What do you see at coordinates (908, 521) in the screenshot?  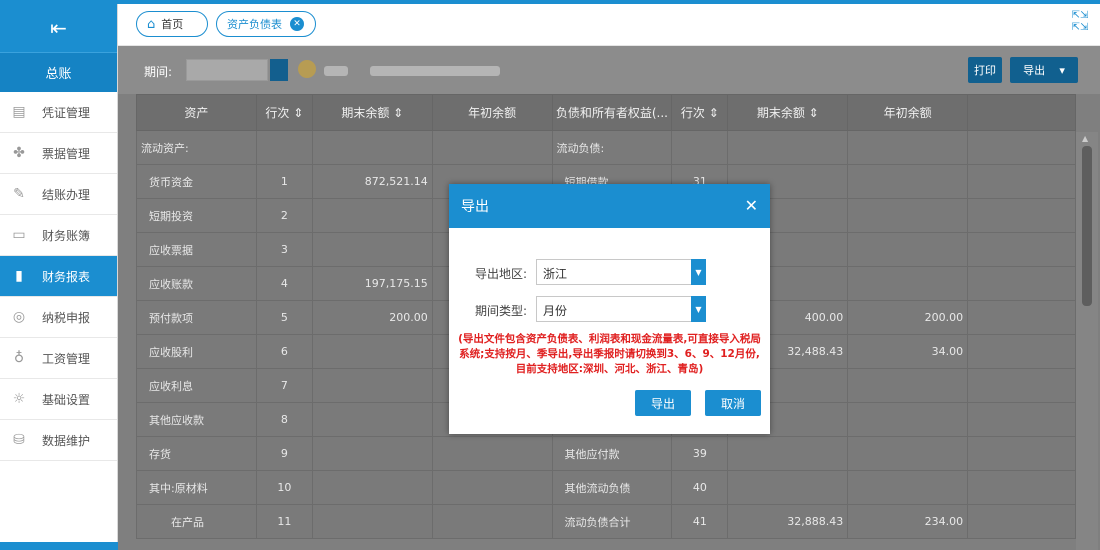 I see `table-cell: 234.00` at bounding box center [908, 521].